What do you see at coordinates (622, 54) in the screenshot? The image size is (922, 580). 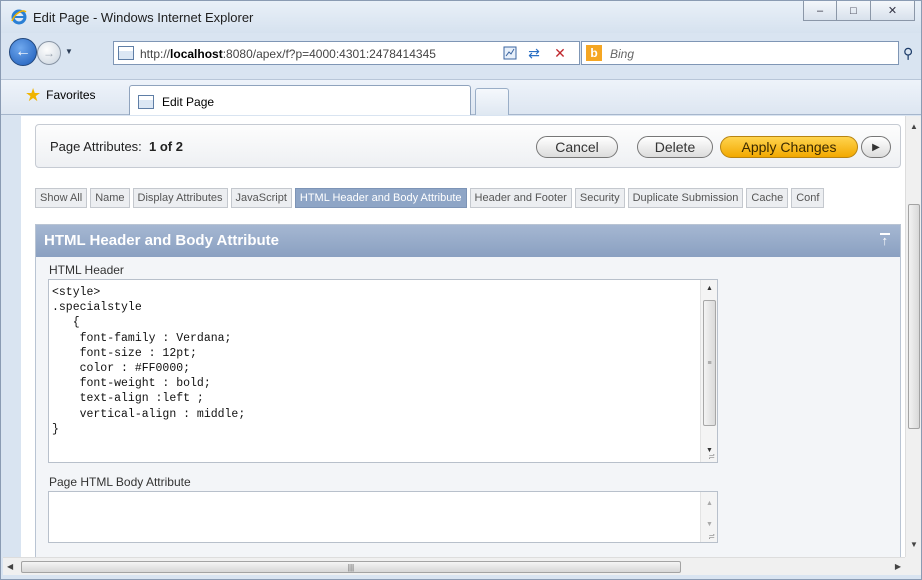 I see `search-placeholder: Bing` at bounding box center [622, 54].